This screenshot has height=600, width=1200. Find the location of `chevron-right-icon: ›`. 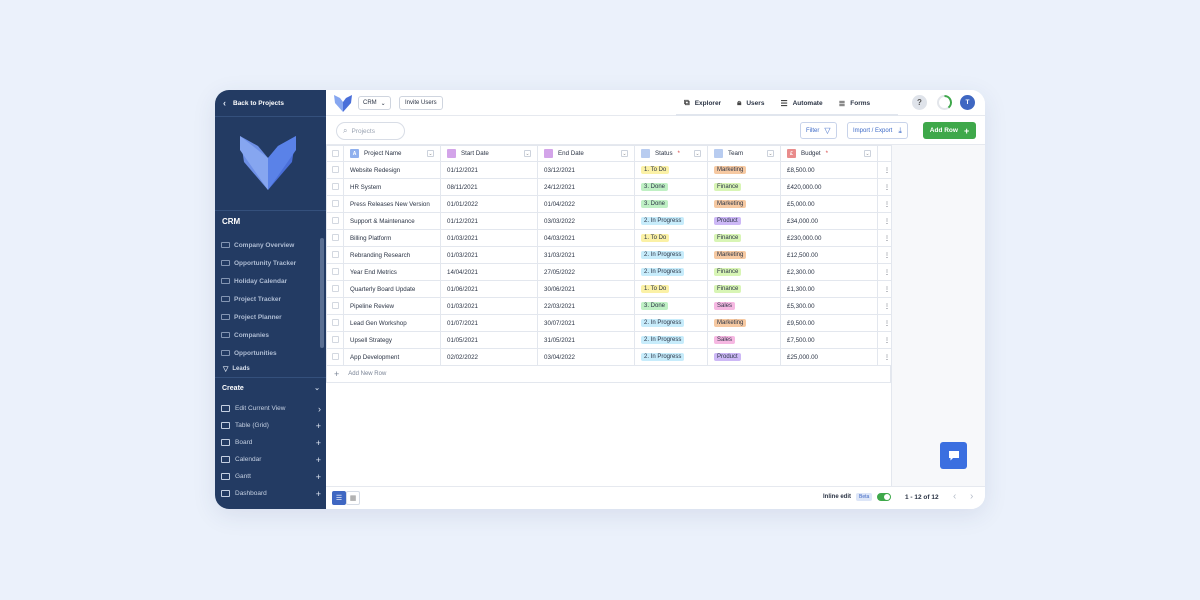

chevron-right-icon: › is located at coordinates (971, 496).